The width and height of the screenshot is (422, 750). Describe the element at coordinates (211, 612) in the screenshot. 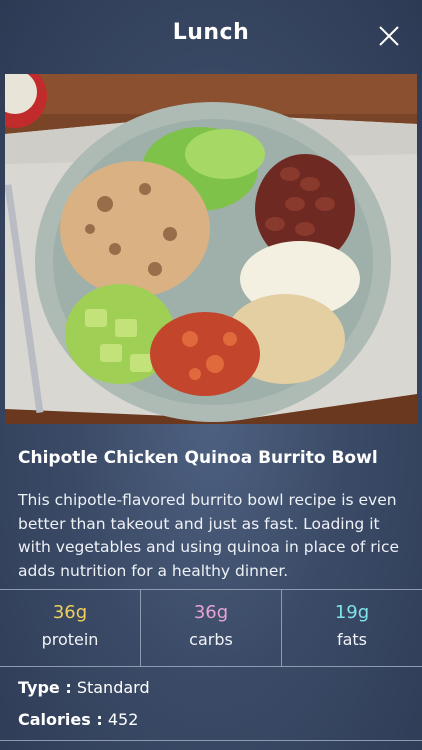

I see `macro-carbs-value: 36g` at that location.